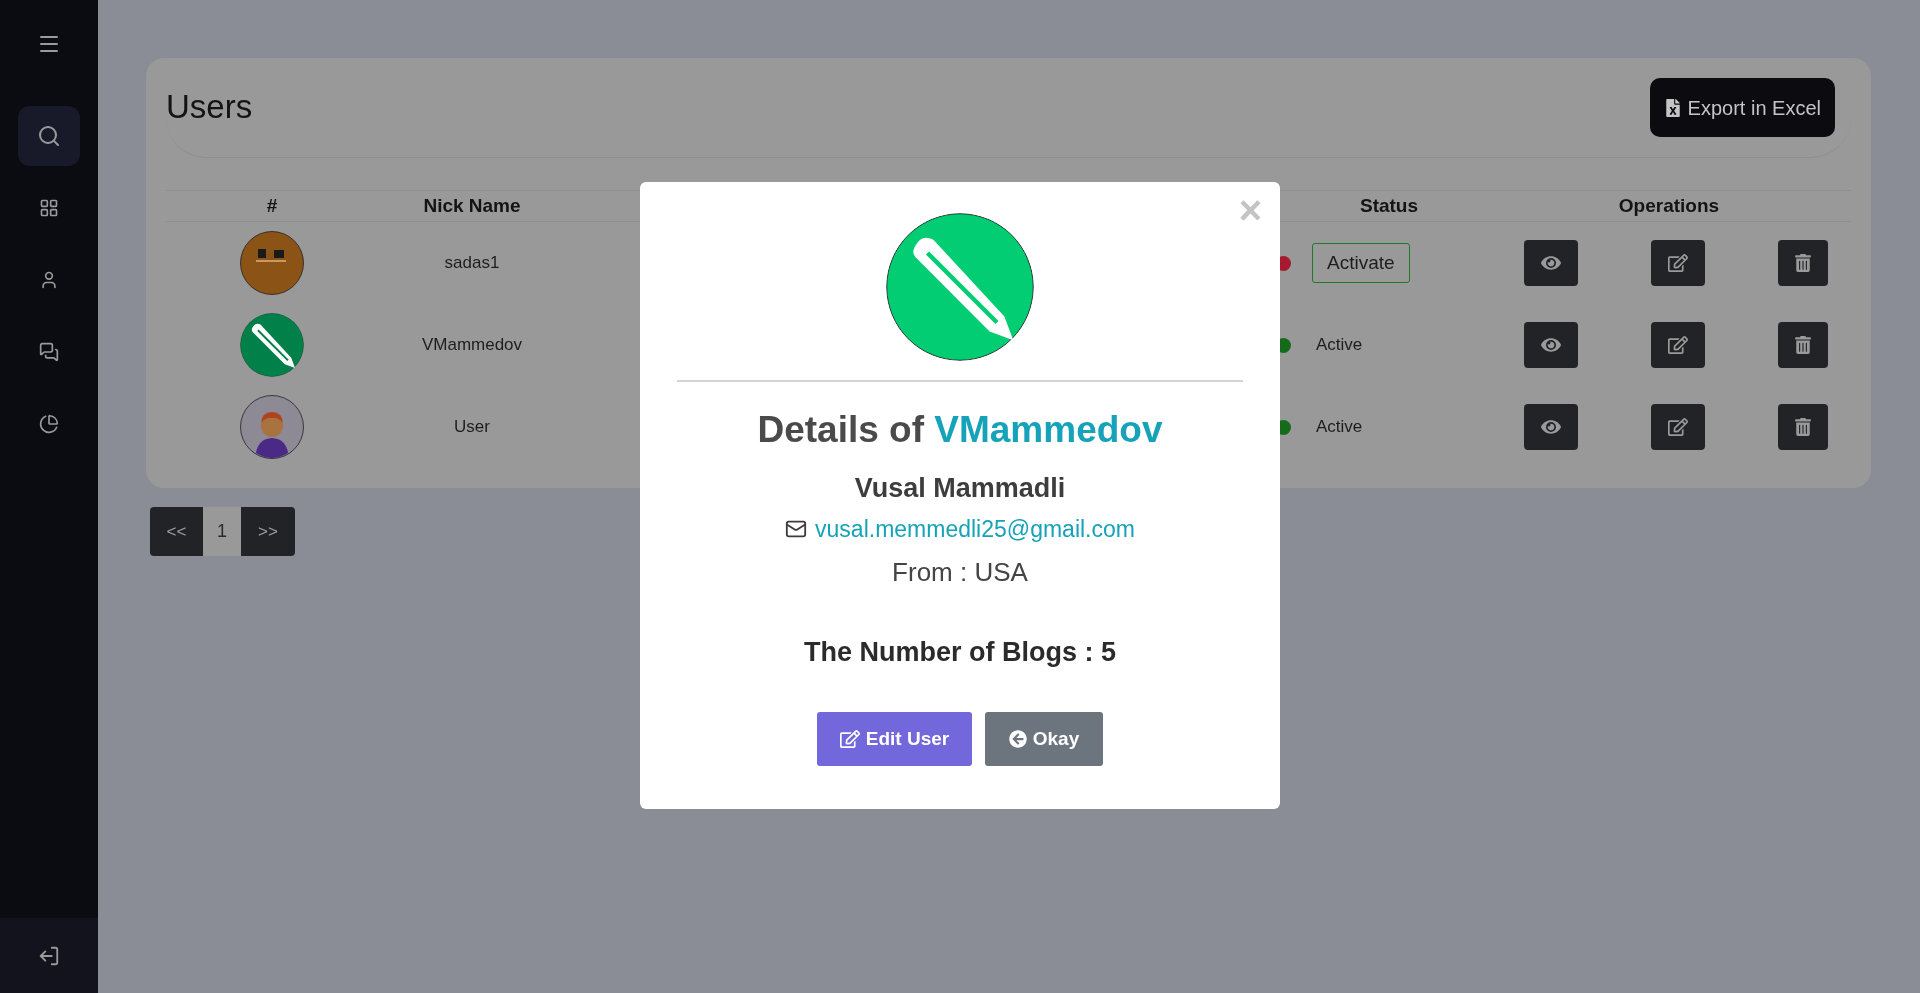 The image size is (1920, 993). What do you see at coordinates (472, 205) in the screenshot?
I see `column-header: Nick Name` at bounding box center [472, 205].